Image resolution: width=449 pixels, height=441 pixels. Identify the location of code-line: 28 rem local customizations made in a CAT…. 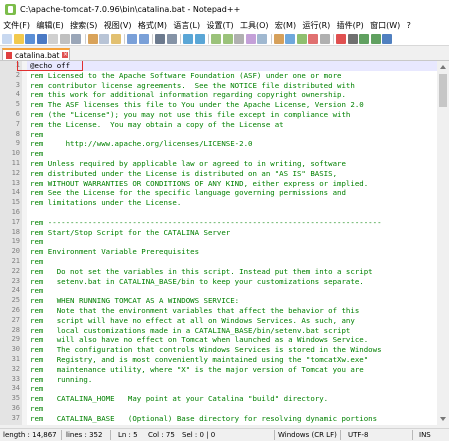
(224, 331).